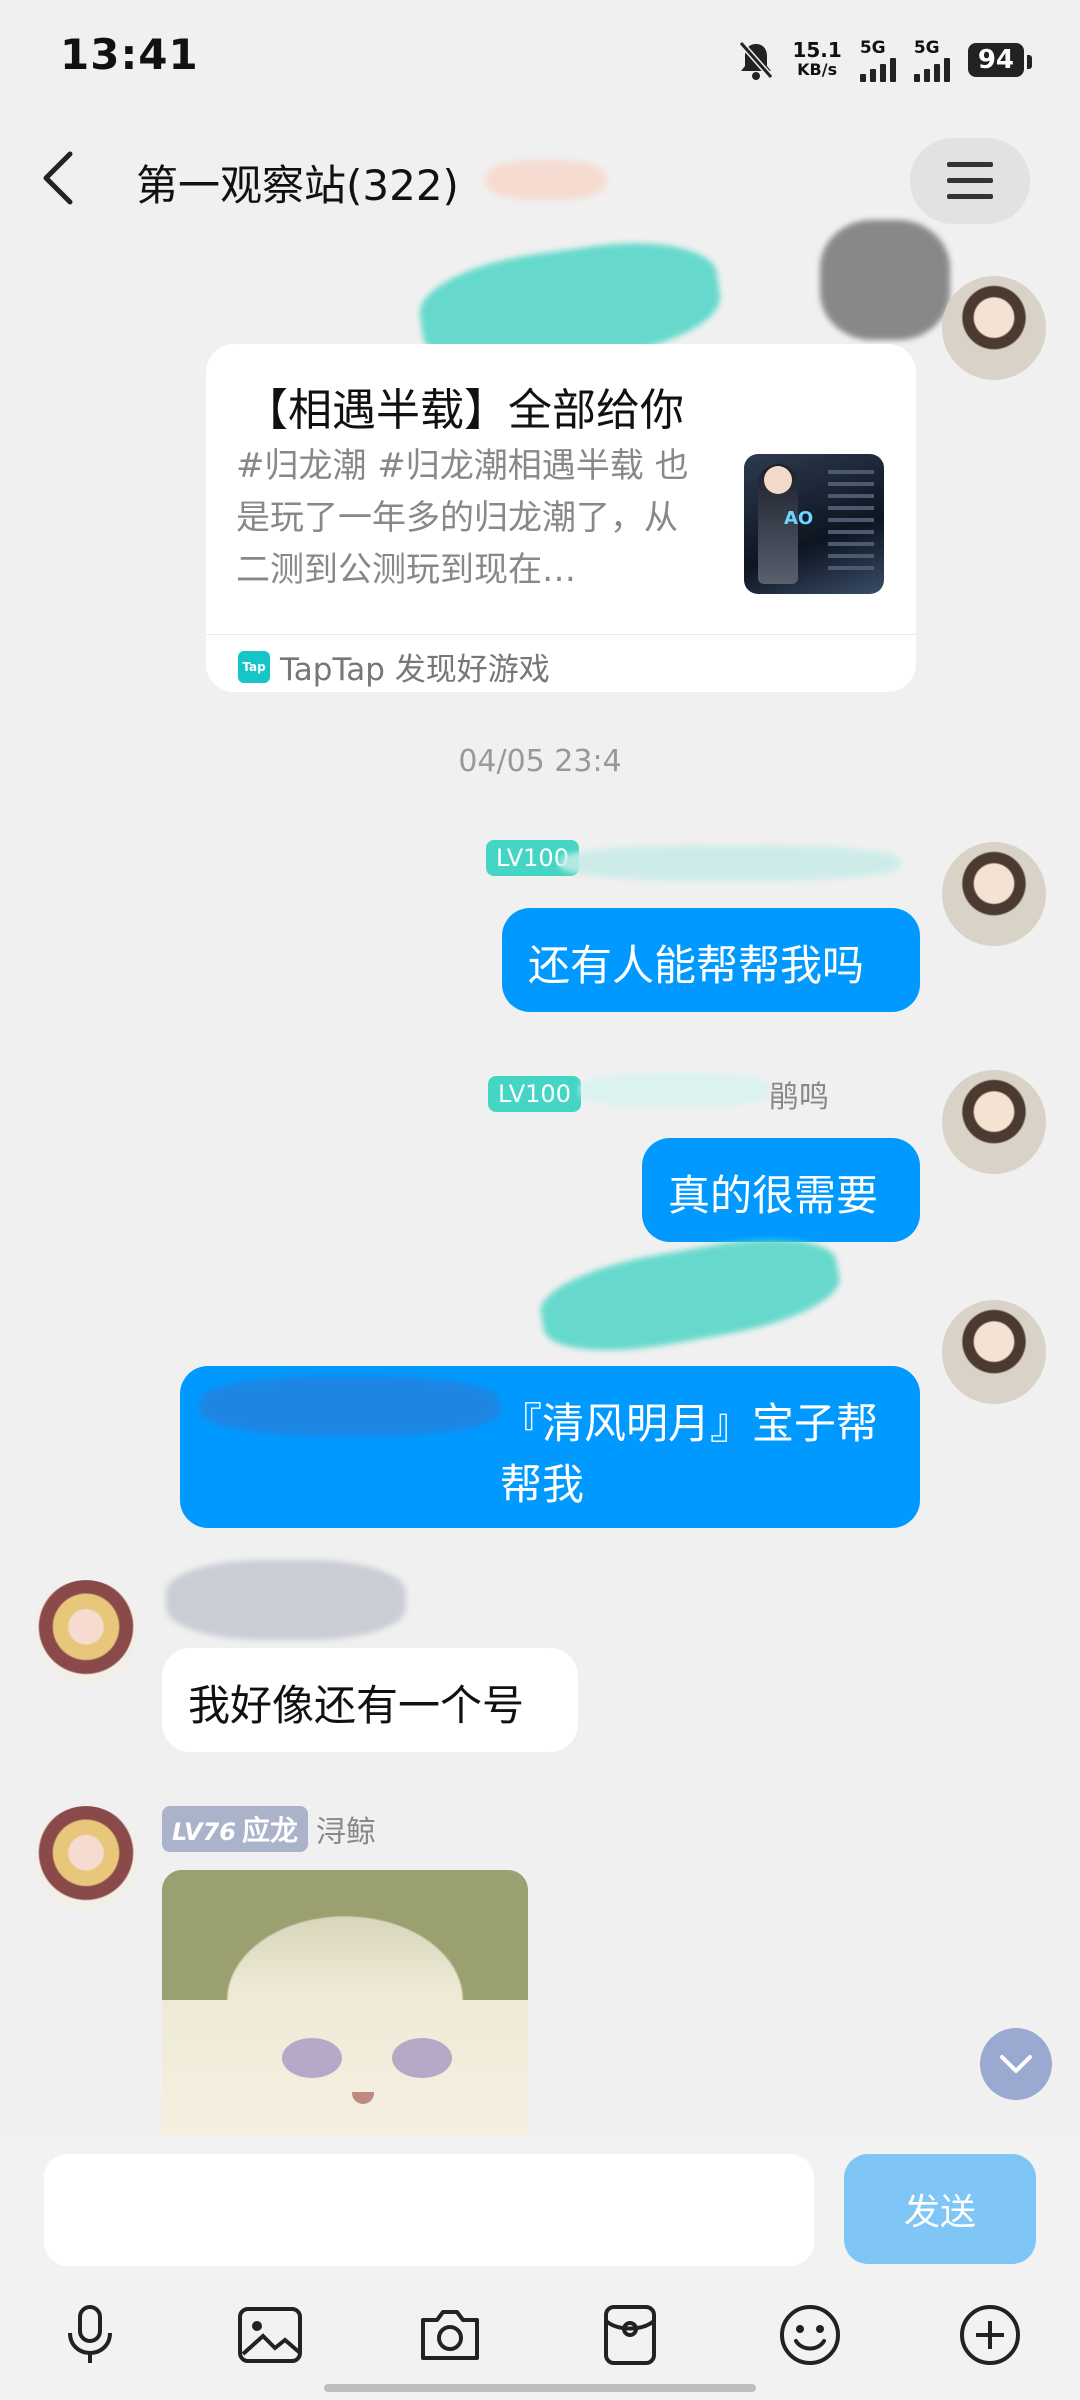 The image size is (1080, 2400). Describe the element at coordinates (711, 960) in the screenshot. I see `message-bubble: 还有人能帮帮我吗` at that location.